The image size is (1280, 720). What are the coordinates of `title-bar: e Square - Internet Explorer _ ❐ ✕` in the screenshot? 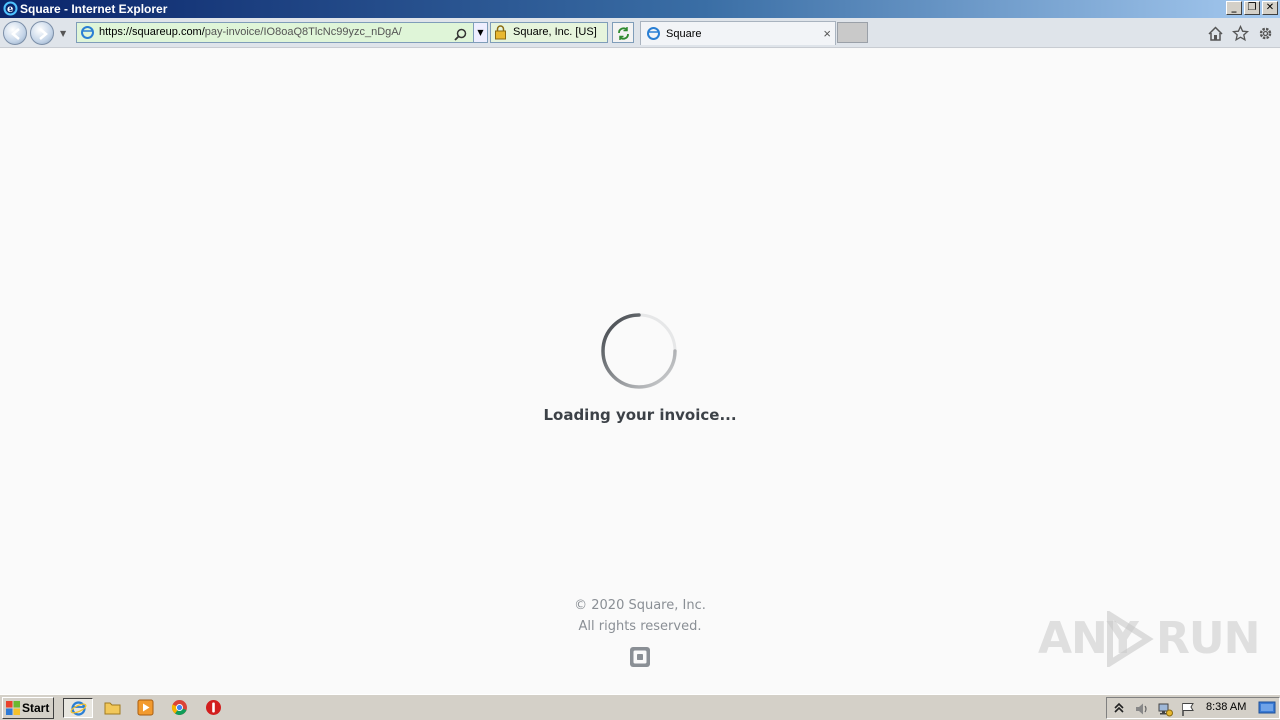 It's located at (640, 9).